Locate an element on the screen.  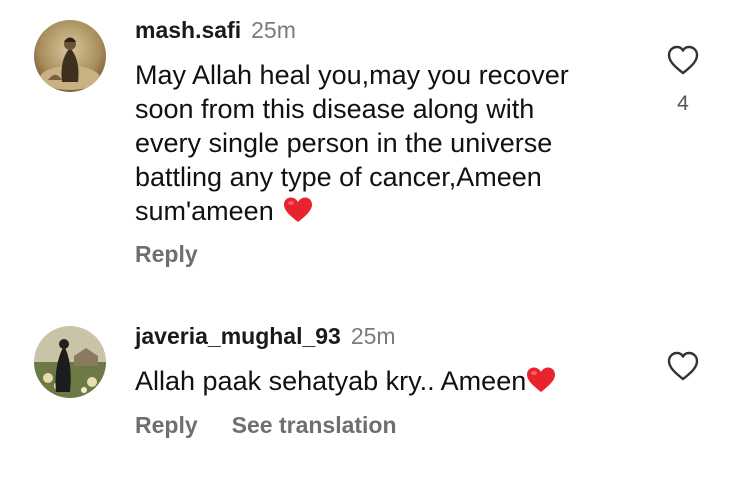
comment-body: Allah paak sehatyab kry.. Ameen is located at coordinates (331, 381).